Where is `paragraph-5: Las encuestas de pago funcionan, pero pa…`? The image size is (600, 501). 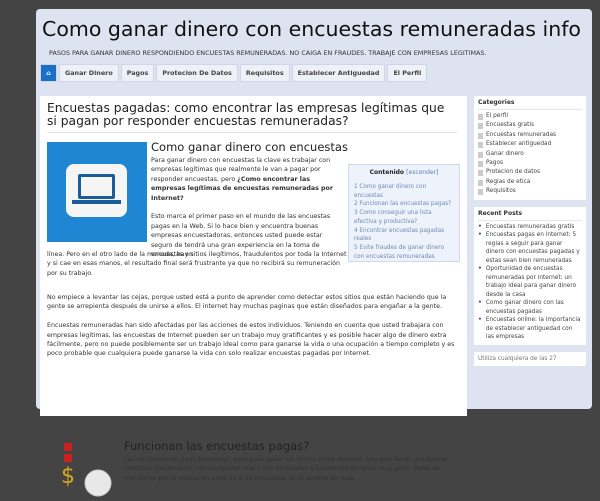
paragraph-5: Las encuestas de pago funcionan, pero pa… is located at coordinates (285, 469).